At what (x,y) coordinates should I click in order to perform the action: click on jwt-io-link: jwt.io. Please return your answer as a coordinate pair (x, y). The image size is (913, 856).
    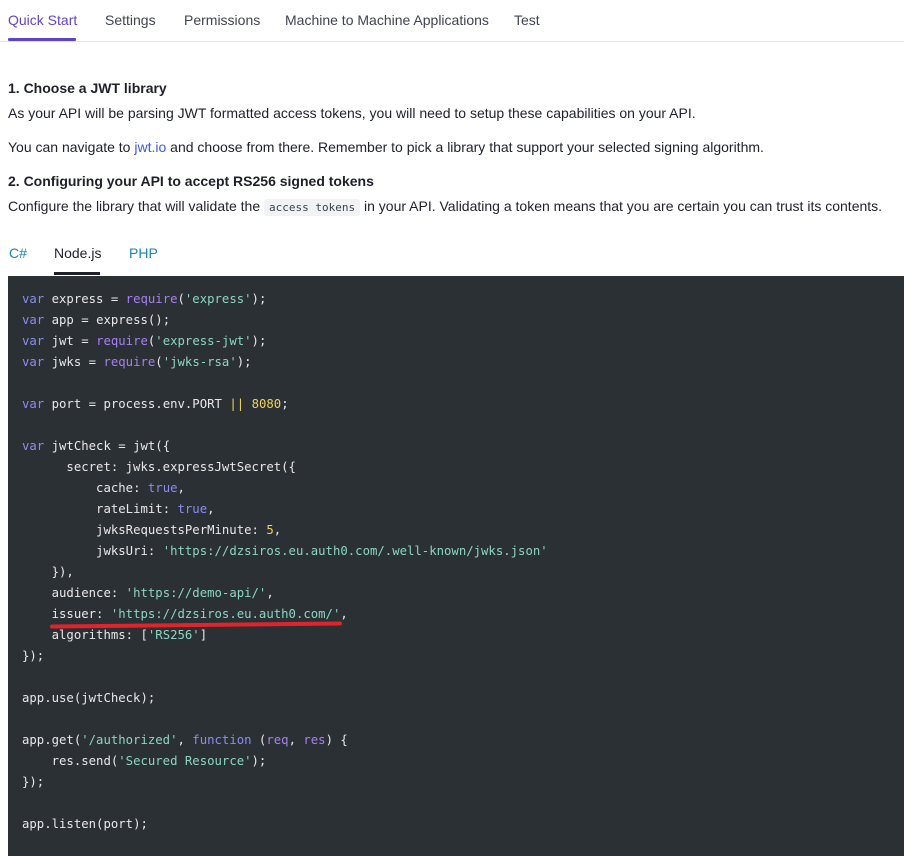
    Looking at the image, I should click on (150, 147).